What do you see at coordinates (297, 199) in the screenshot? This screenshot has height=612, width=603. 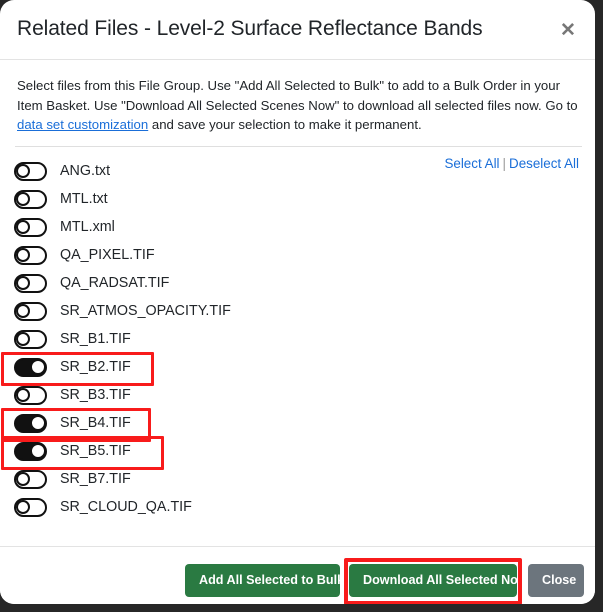 I see `file-row: MTL.txt` at bounding box center [297, 199].